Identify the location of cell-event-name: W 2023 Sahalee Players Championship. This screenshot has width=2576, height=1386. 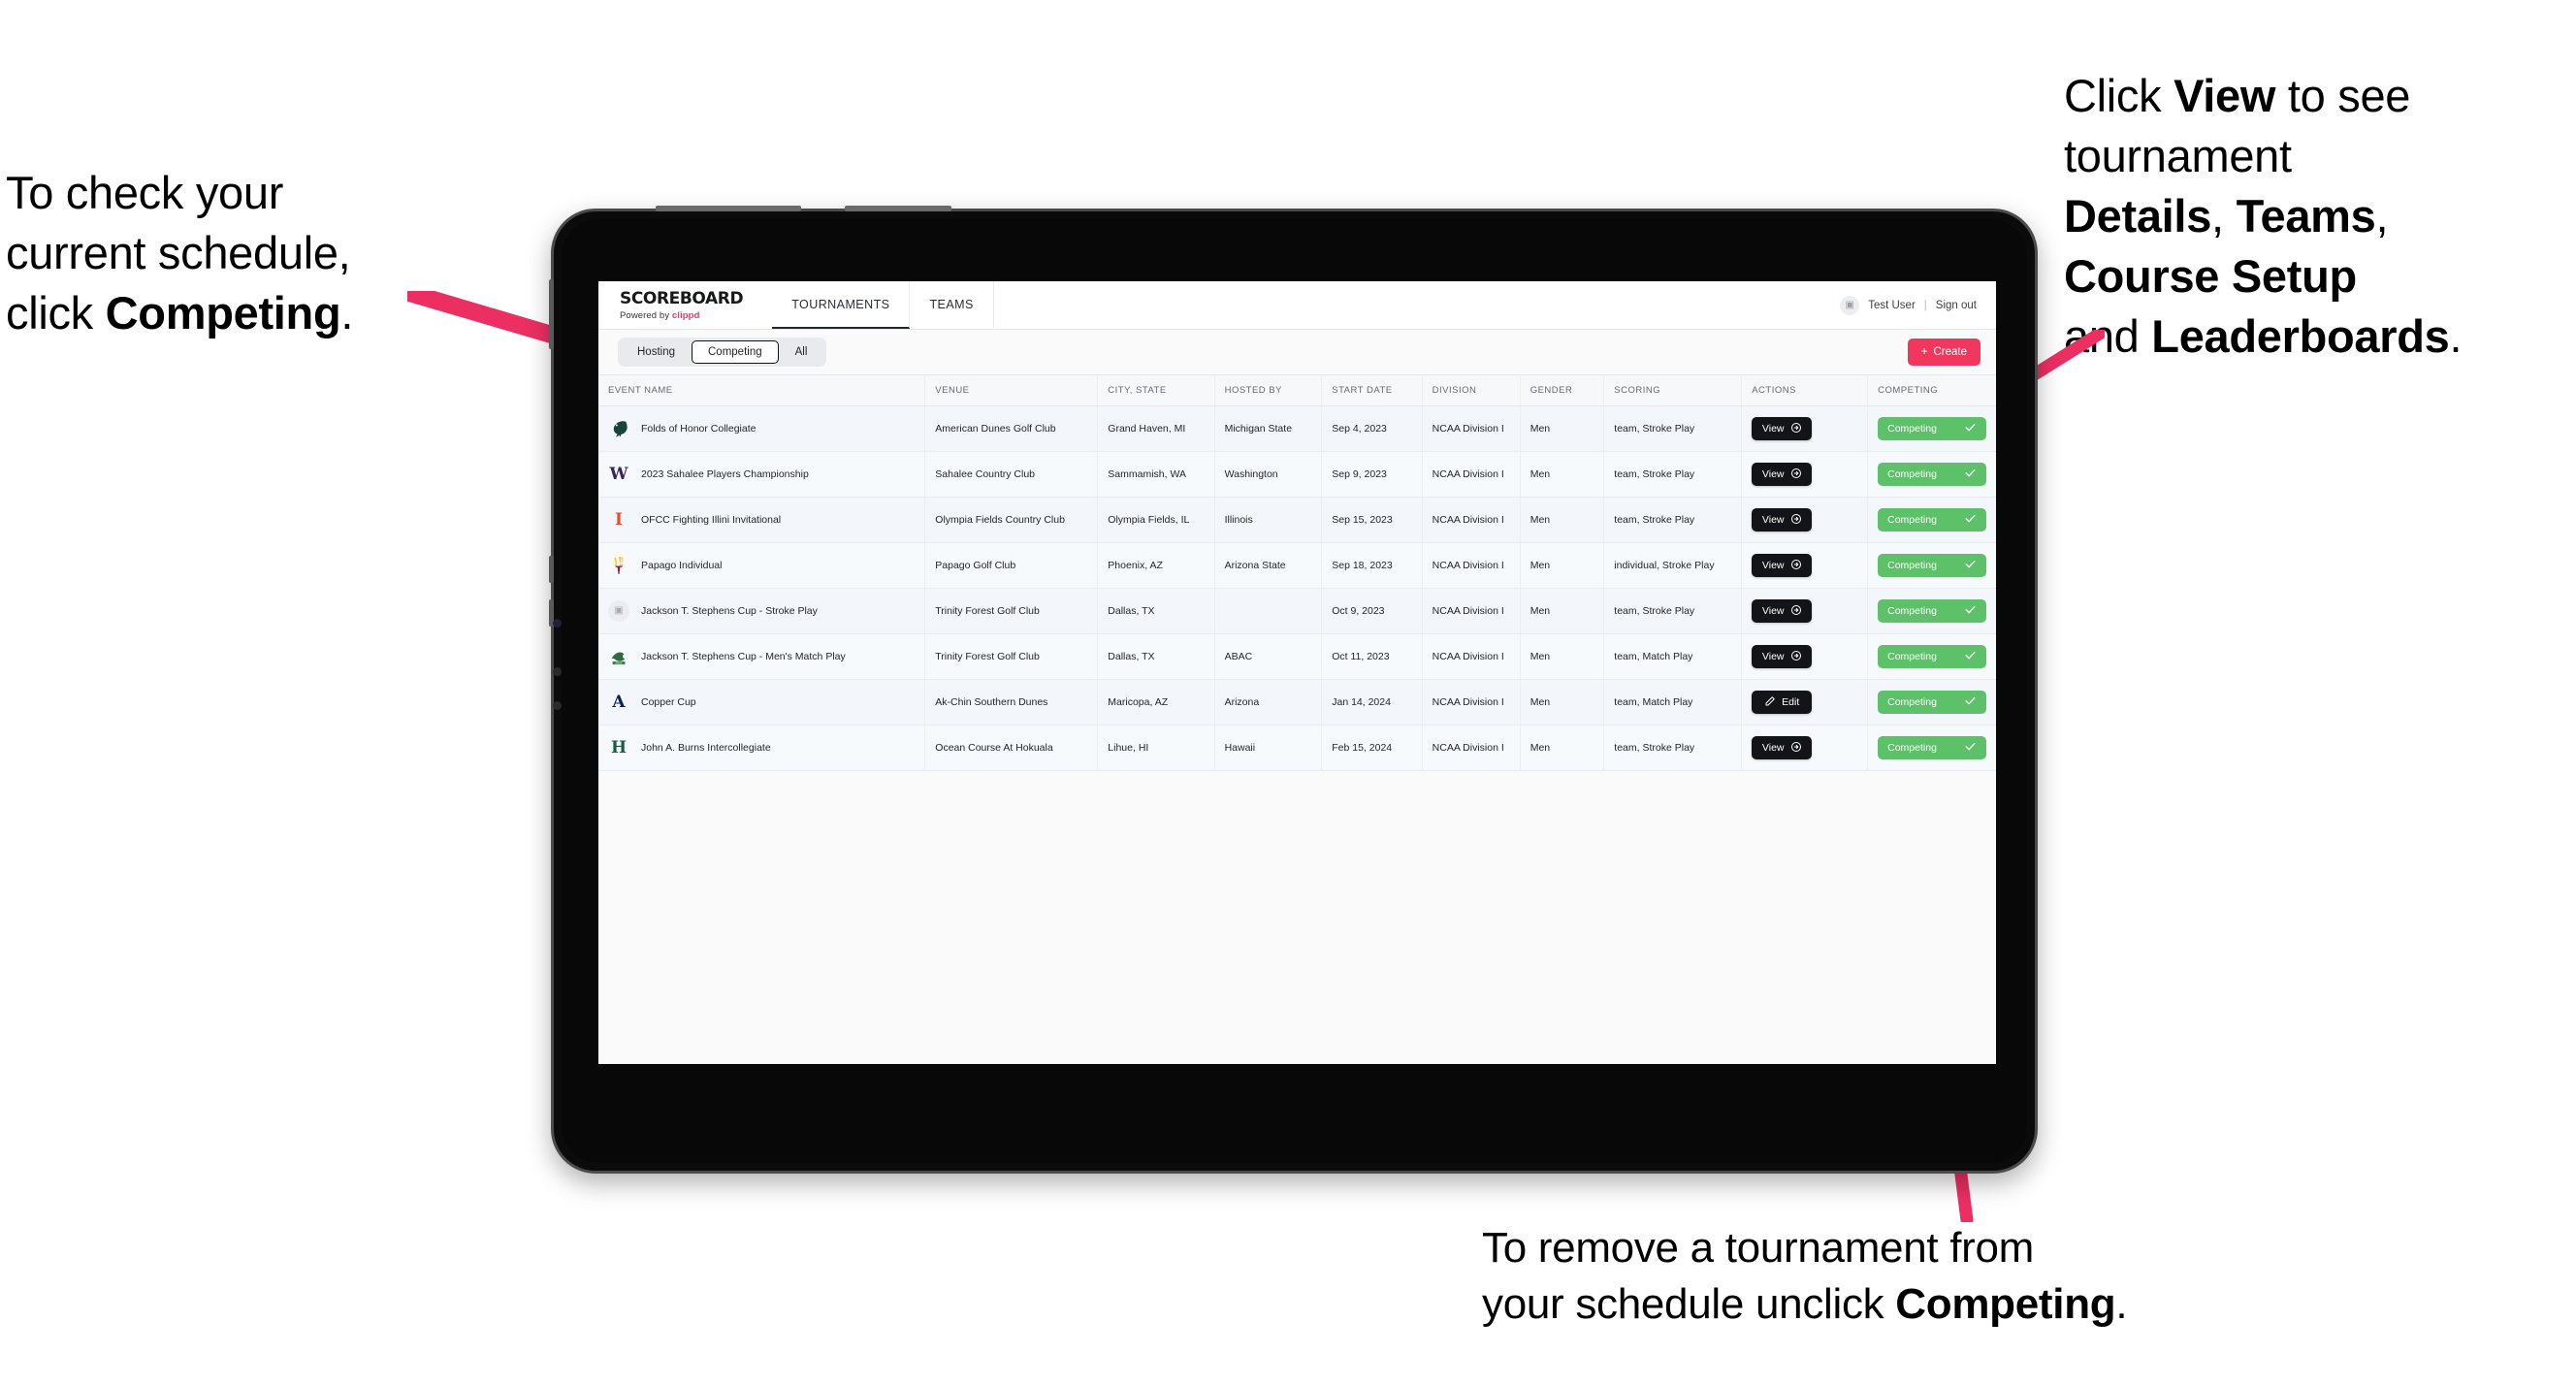
(762, 474).